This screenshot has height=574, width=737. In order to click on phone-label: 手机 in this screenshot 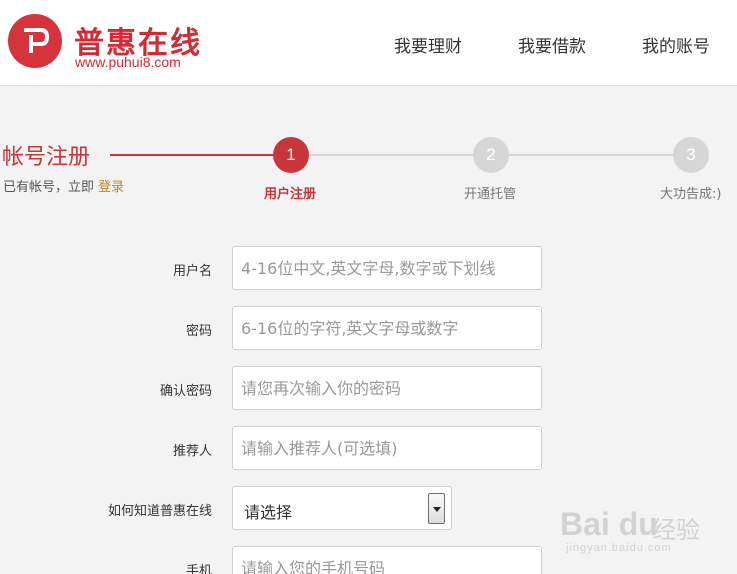, I will do `click(198, 569)`.